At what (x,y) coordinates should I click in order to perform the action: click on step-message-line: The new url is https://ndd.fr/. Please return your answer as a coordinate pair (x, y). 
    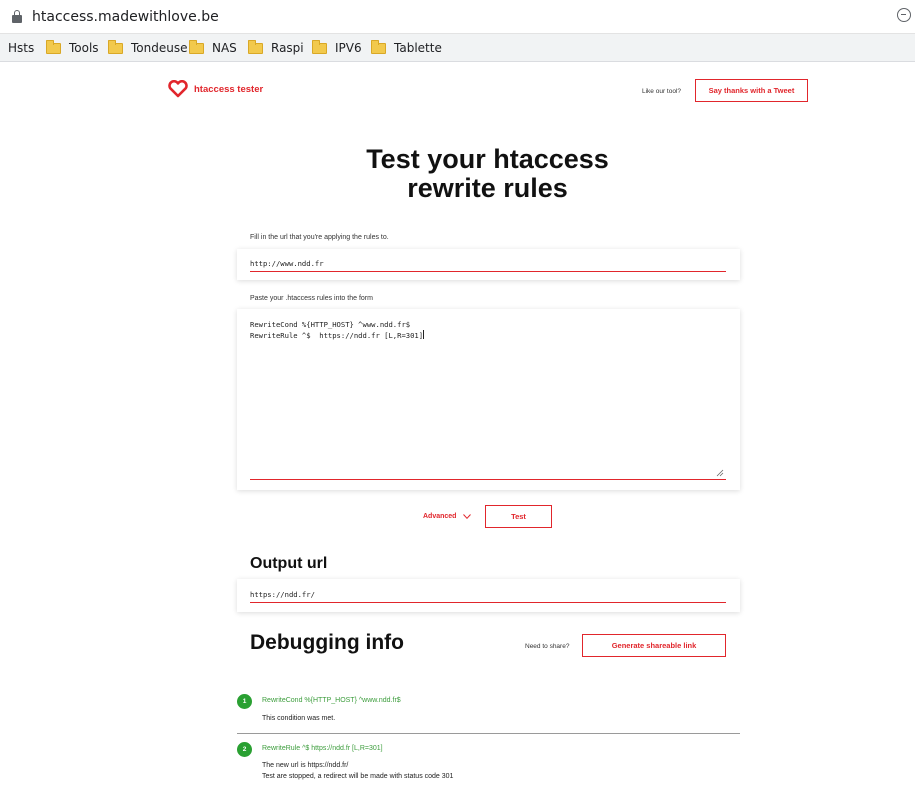
    Looking at the image, I should click on (305, 765).